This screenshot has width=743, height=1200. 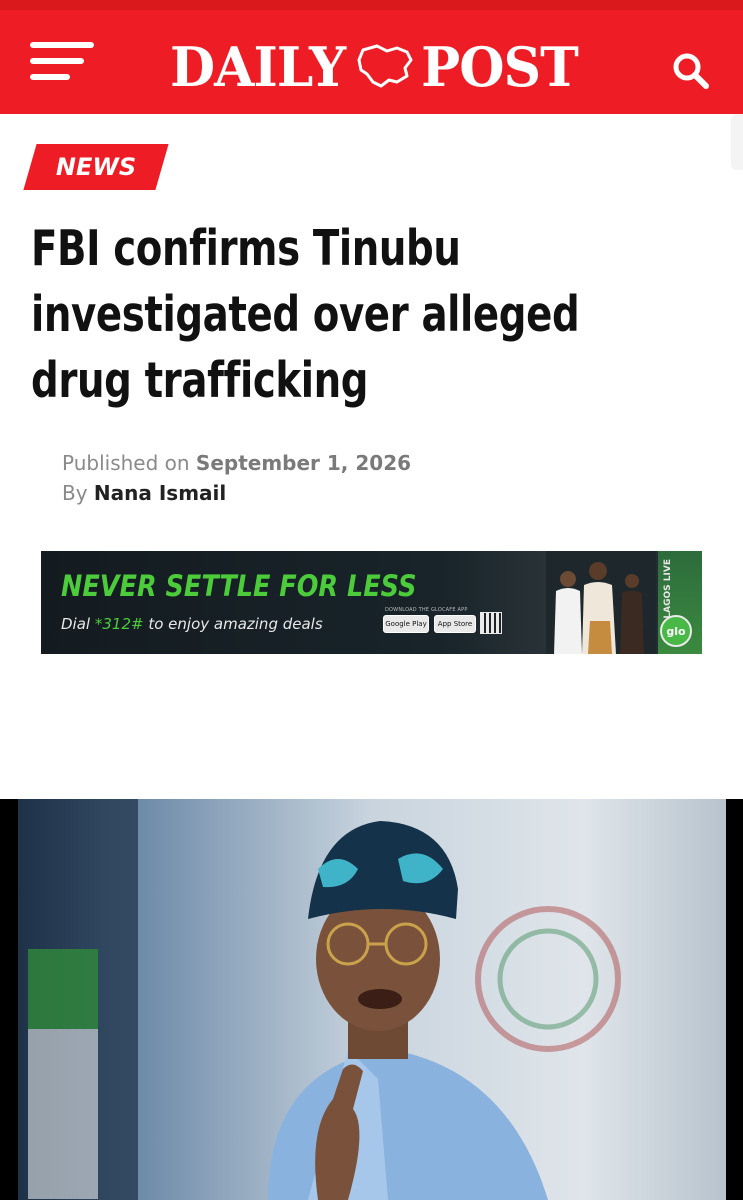 What do you see at coordinates (371, 5) in the screenshot?
I see `status-strip` at bounding box center [371, 5].